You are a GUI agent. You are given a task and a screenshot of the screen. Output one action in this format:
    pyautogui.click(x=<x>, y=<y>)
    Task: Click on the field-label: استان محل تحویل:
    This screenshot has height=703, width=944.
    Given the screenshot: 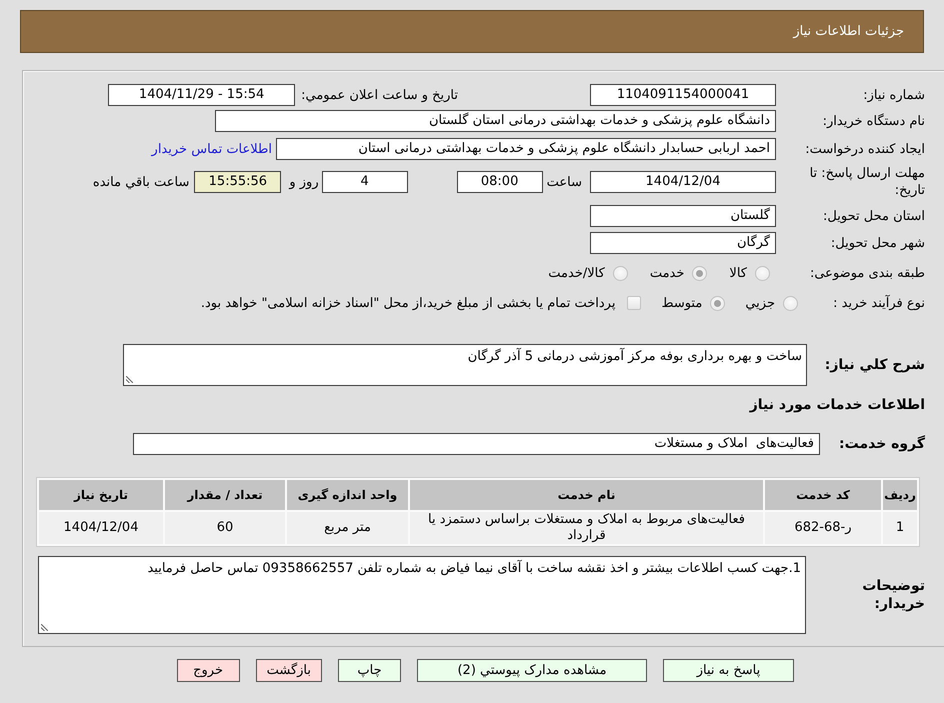 What is the action you would take?
    pyautogui.click(x=874, y=216)
    